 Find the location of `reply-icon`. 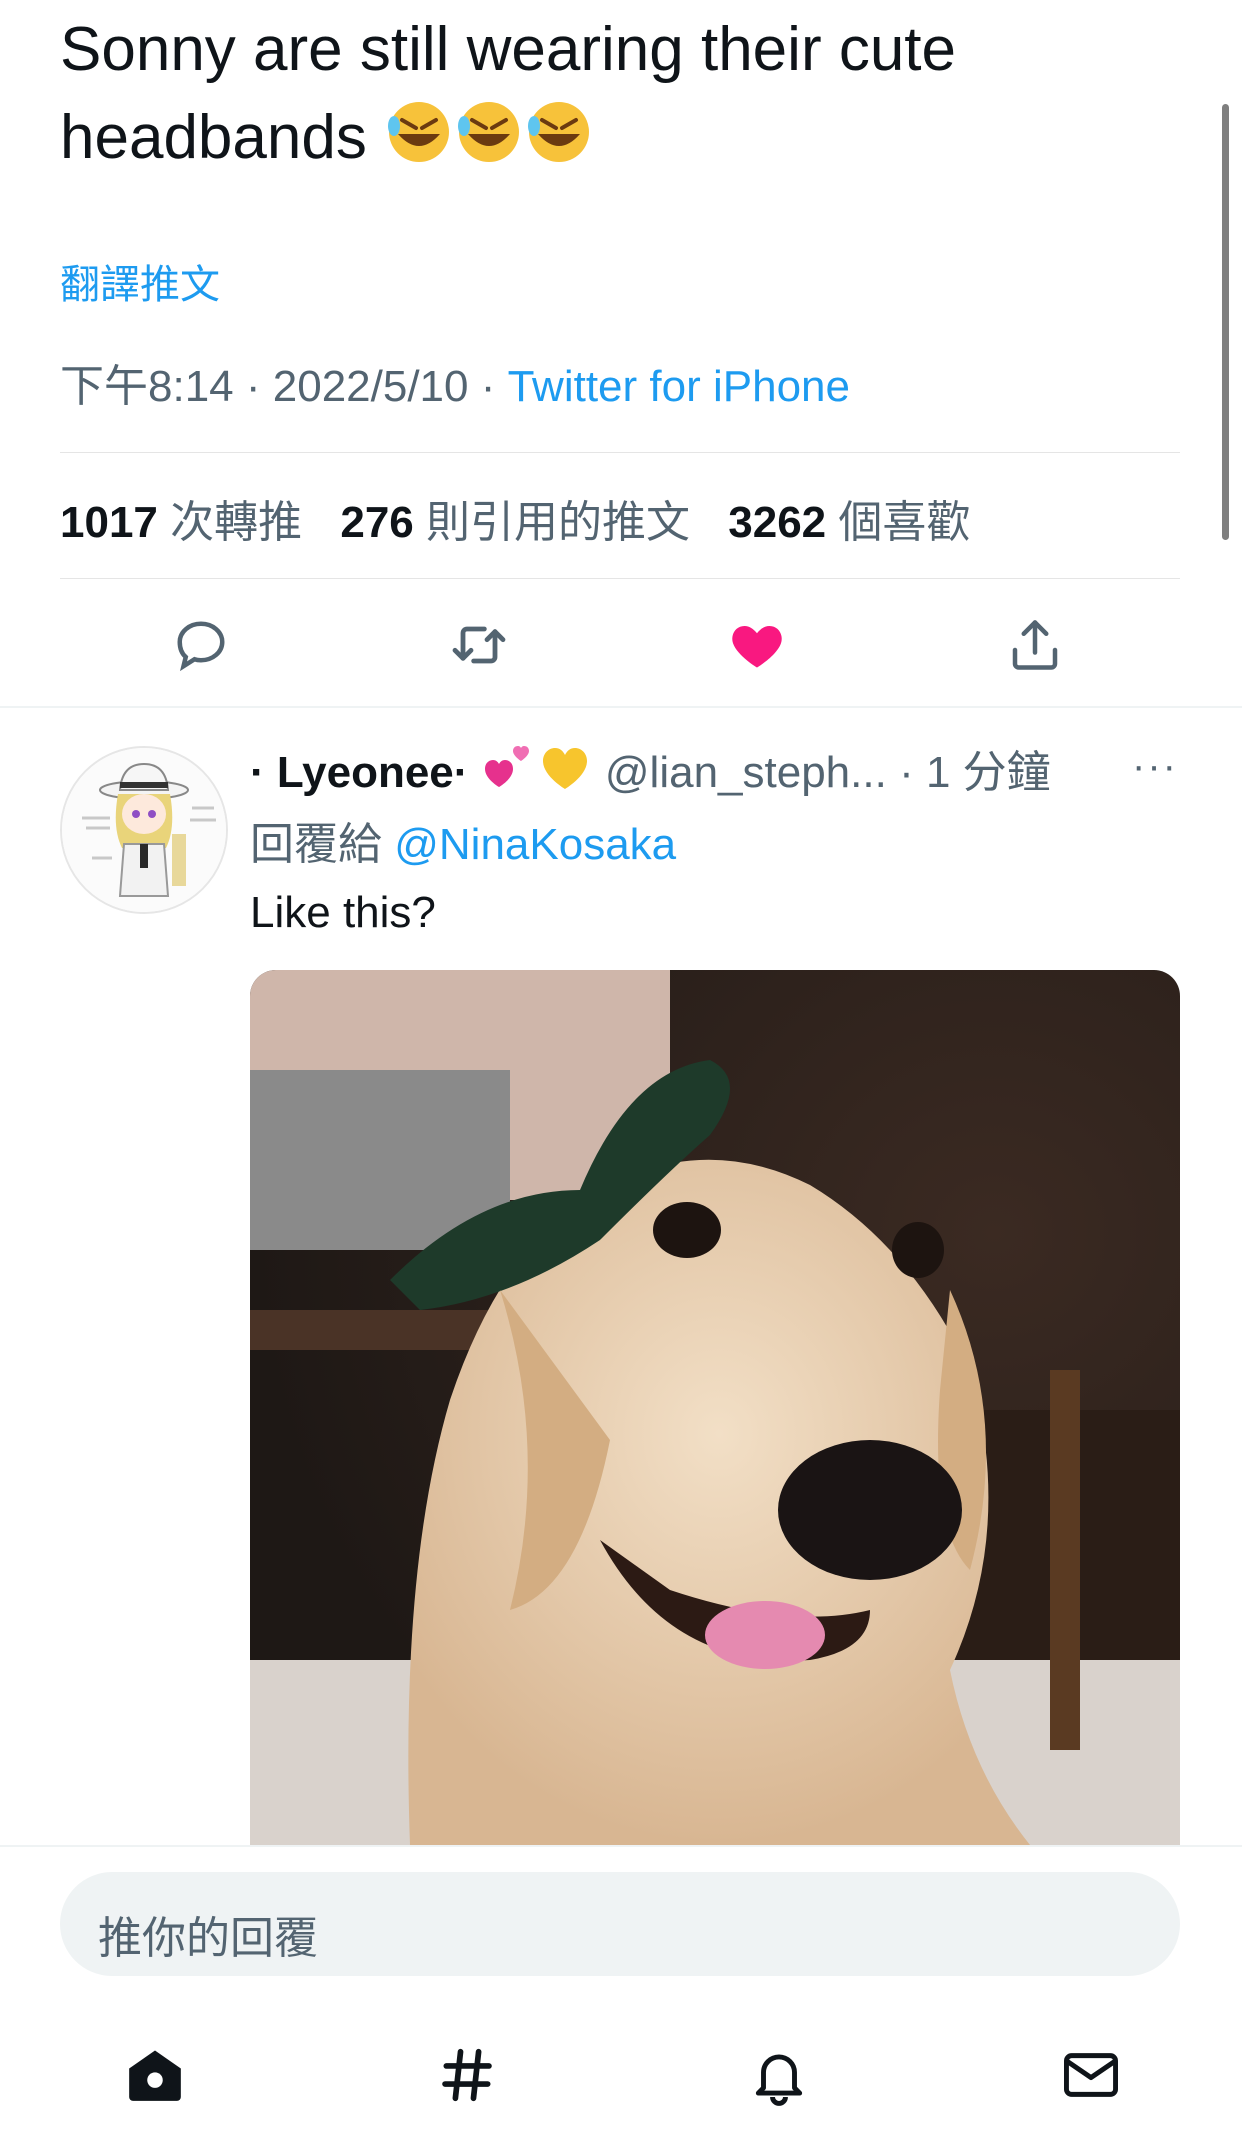

reply-icon is located at coordinates (201, 646).